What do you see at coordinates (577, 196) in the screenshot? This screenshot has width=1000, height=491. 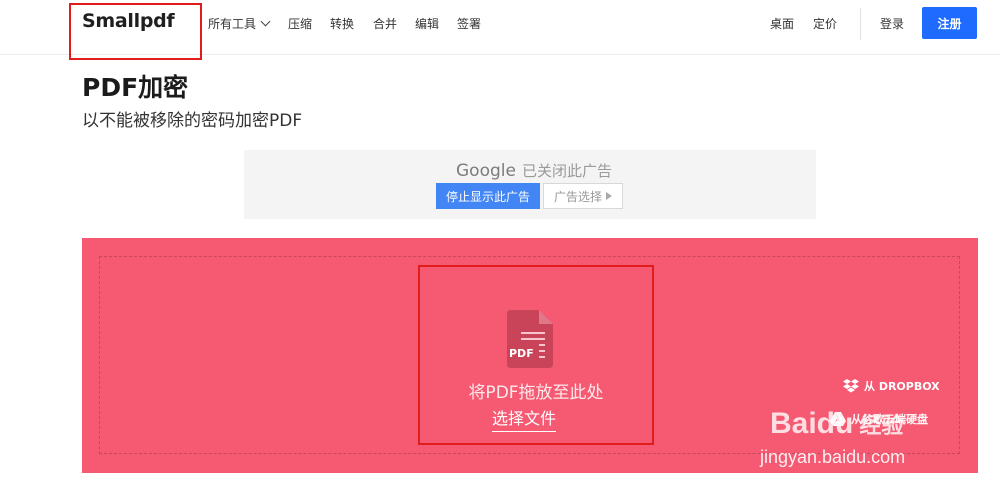 I see `ad-choices-label: 广告选择` at bounding box center [577, 196].